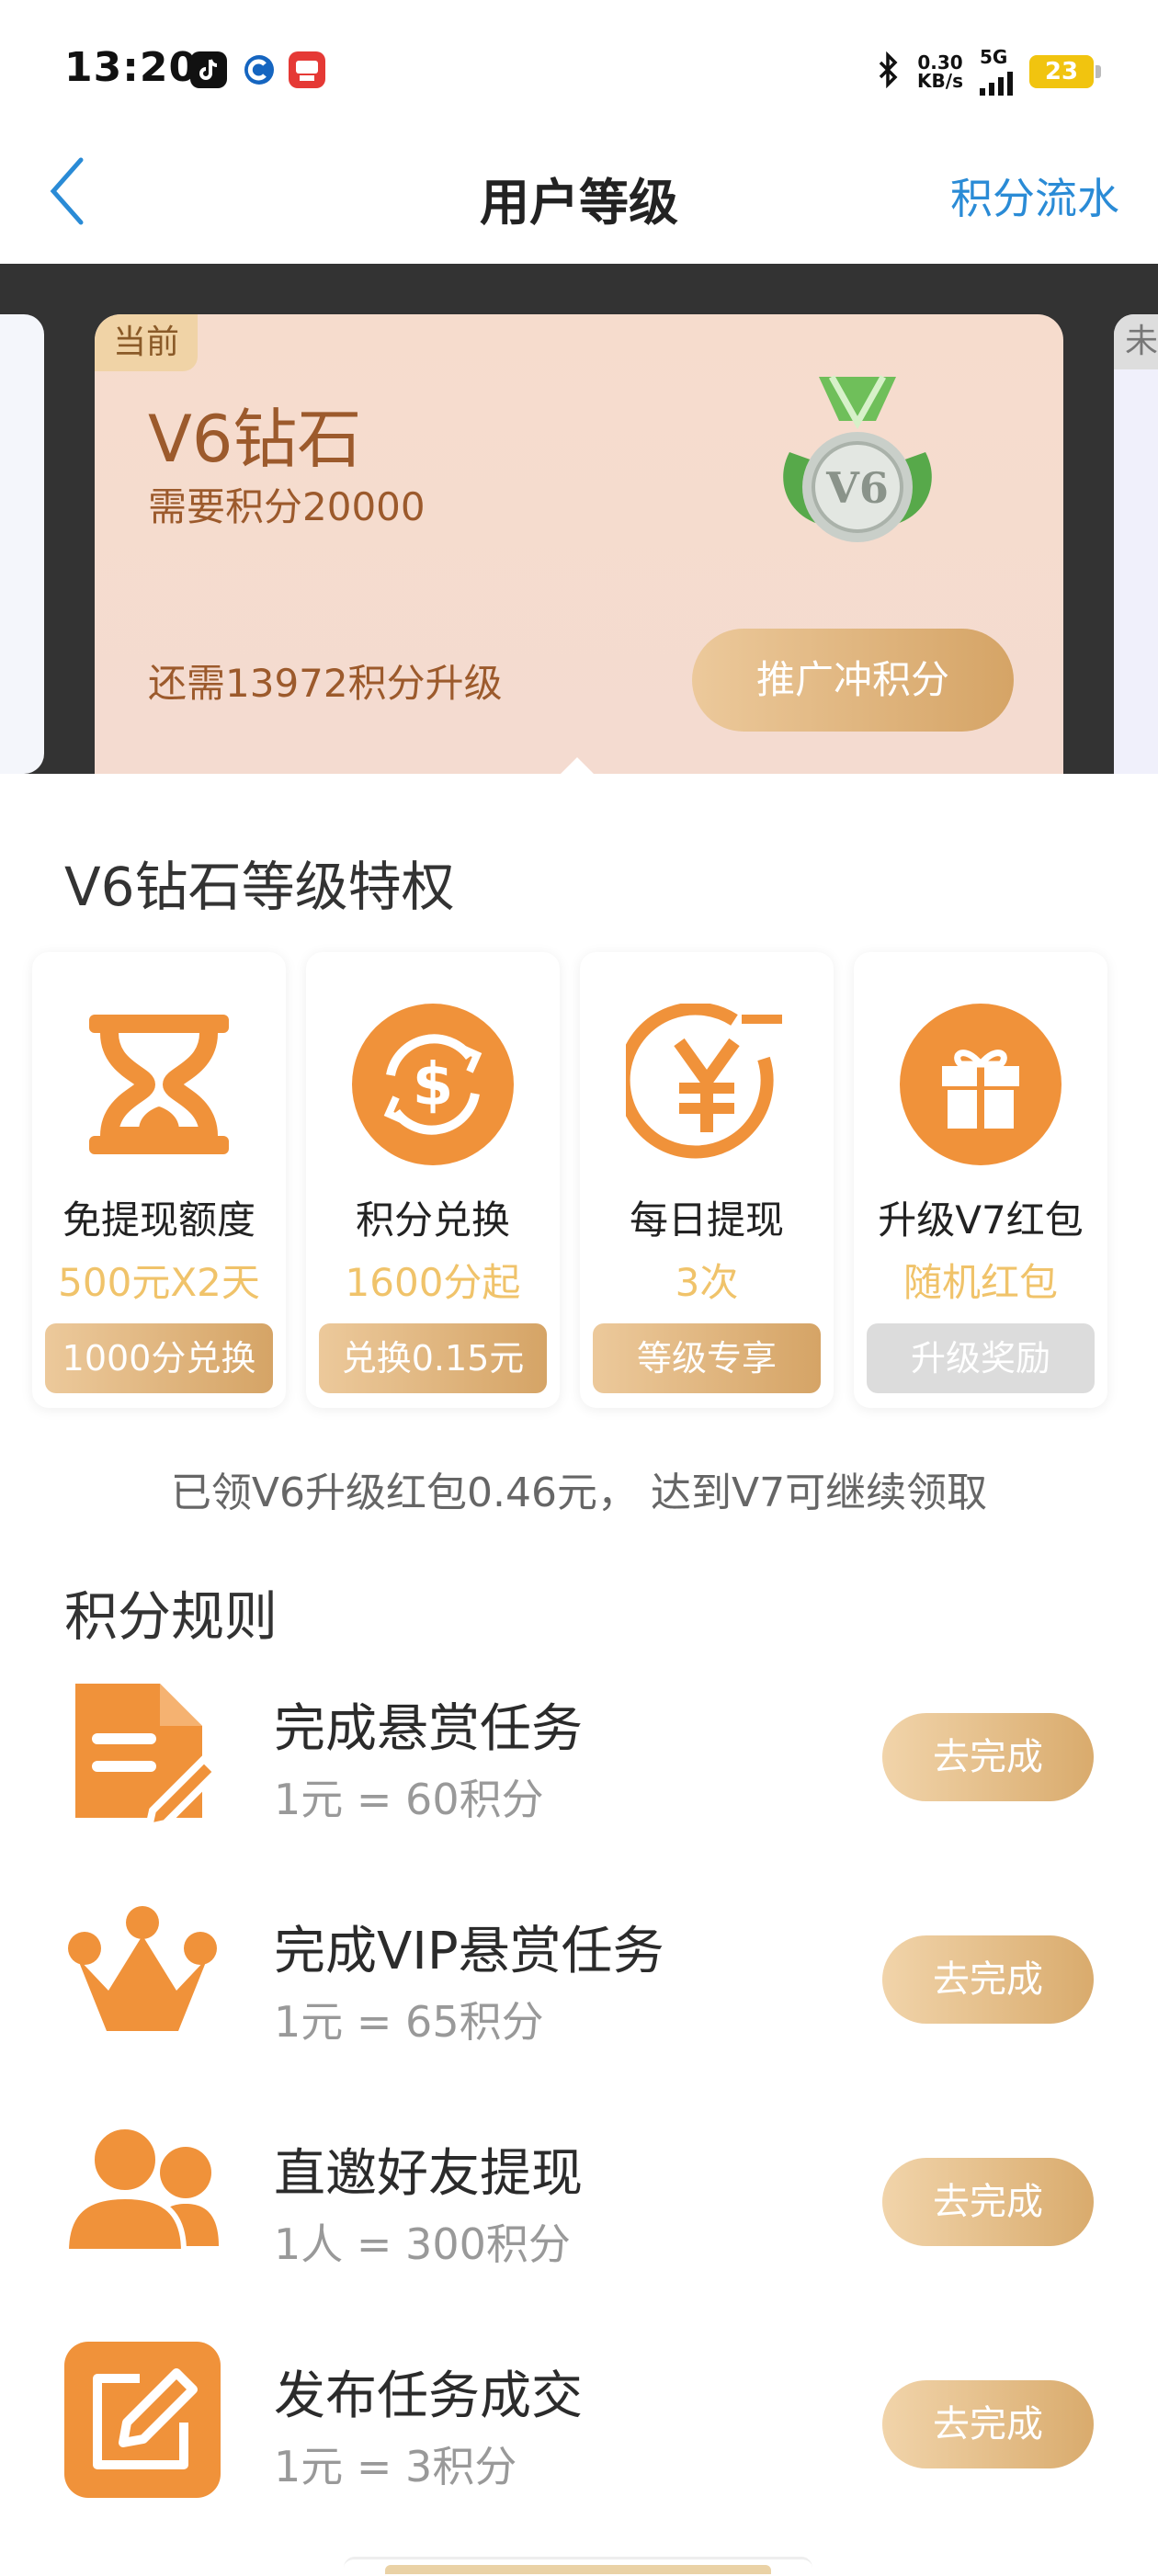 Image resolution: width=1158 pixels, height=2576 pixels. I want to click on rule-title: 完成VIP悬赏任务, so click(469, 1951).